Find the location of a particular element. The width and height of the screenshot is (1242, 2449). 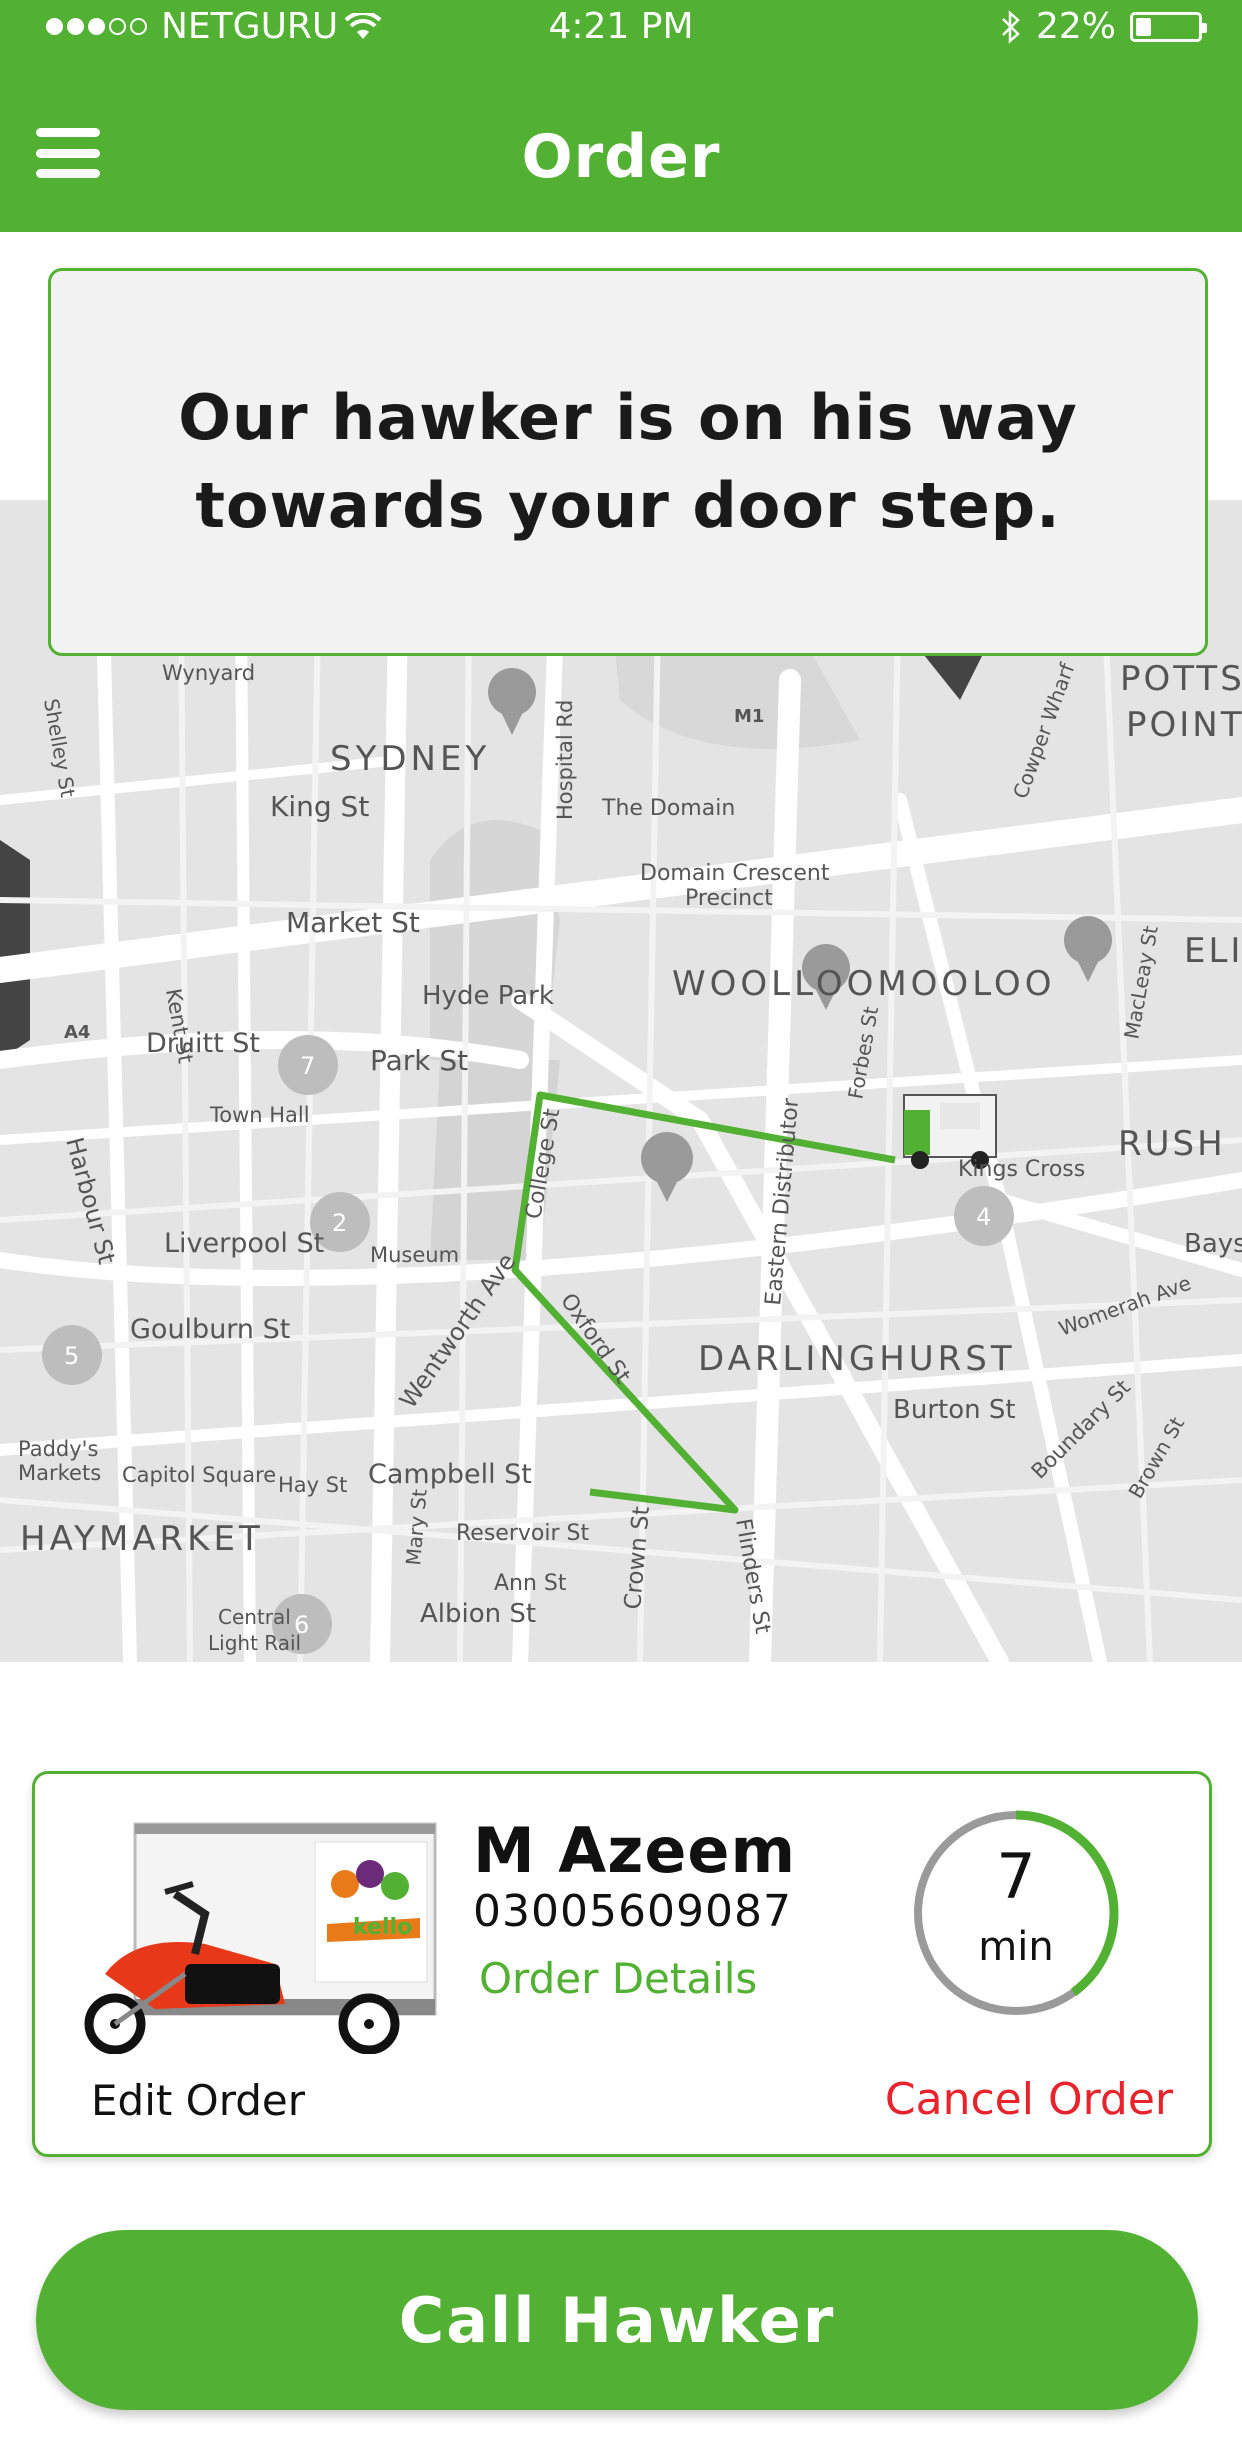

svg-text: Paddy's is located at coordinates (58, 1449).